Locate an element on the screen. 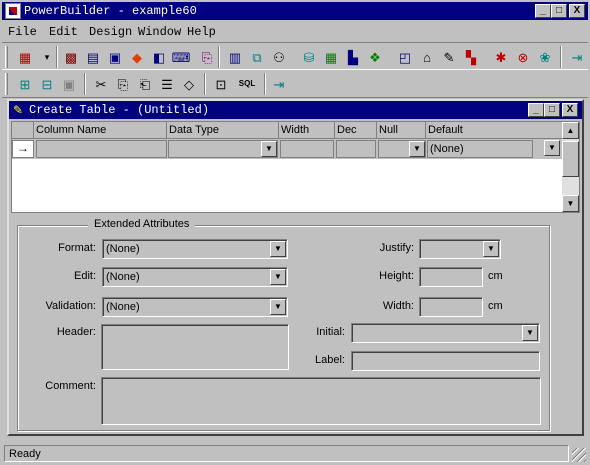 This screenshot has width=590, height=465. edit-select: (None) ▼ is located at coordinates (195, 277).